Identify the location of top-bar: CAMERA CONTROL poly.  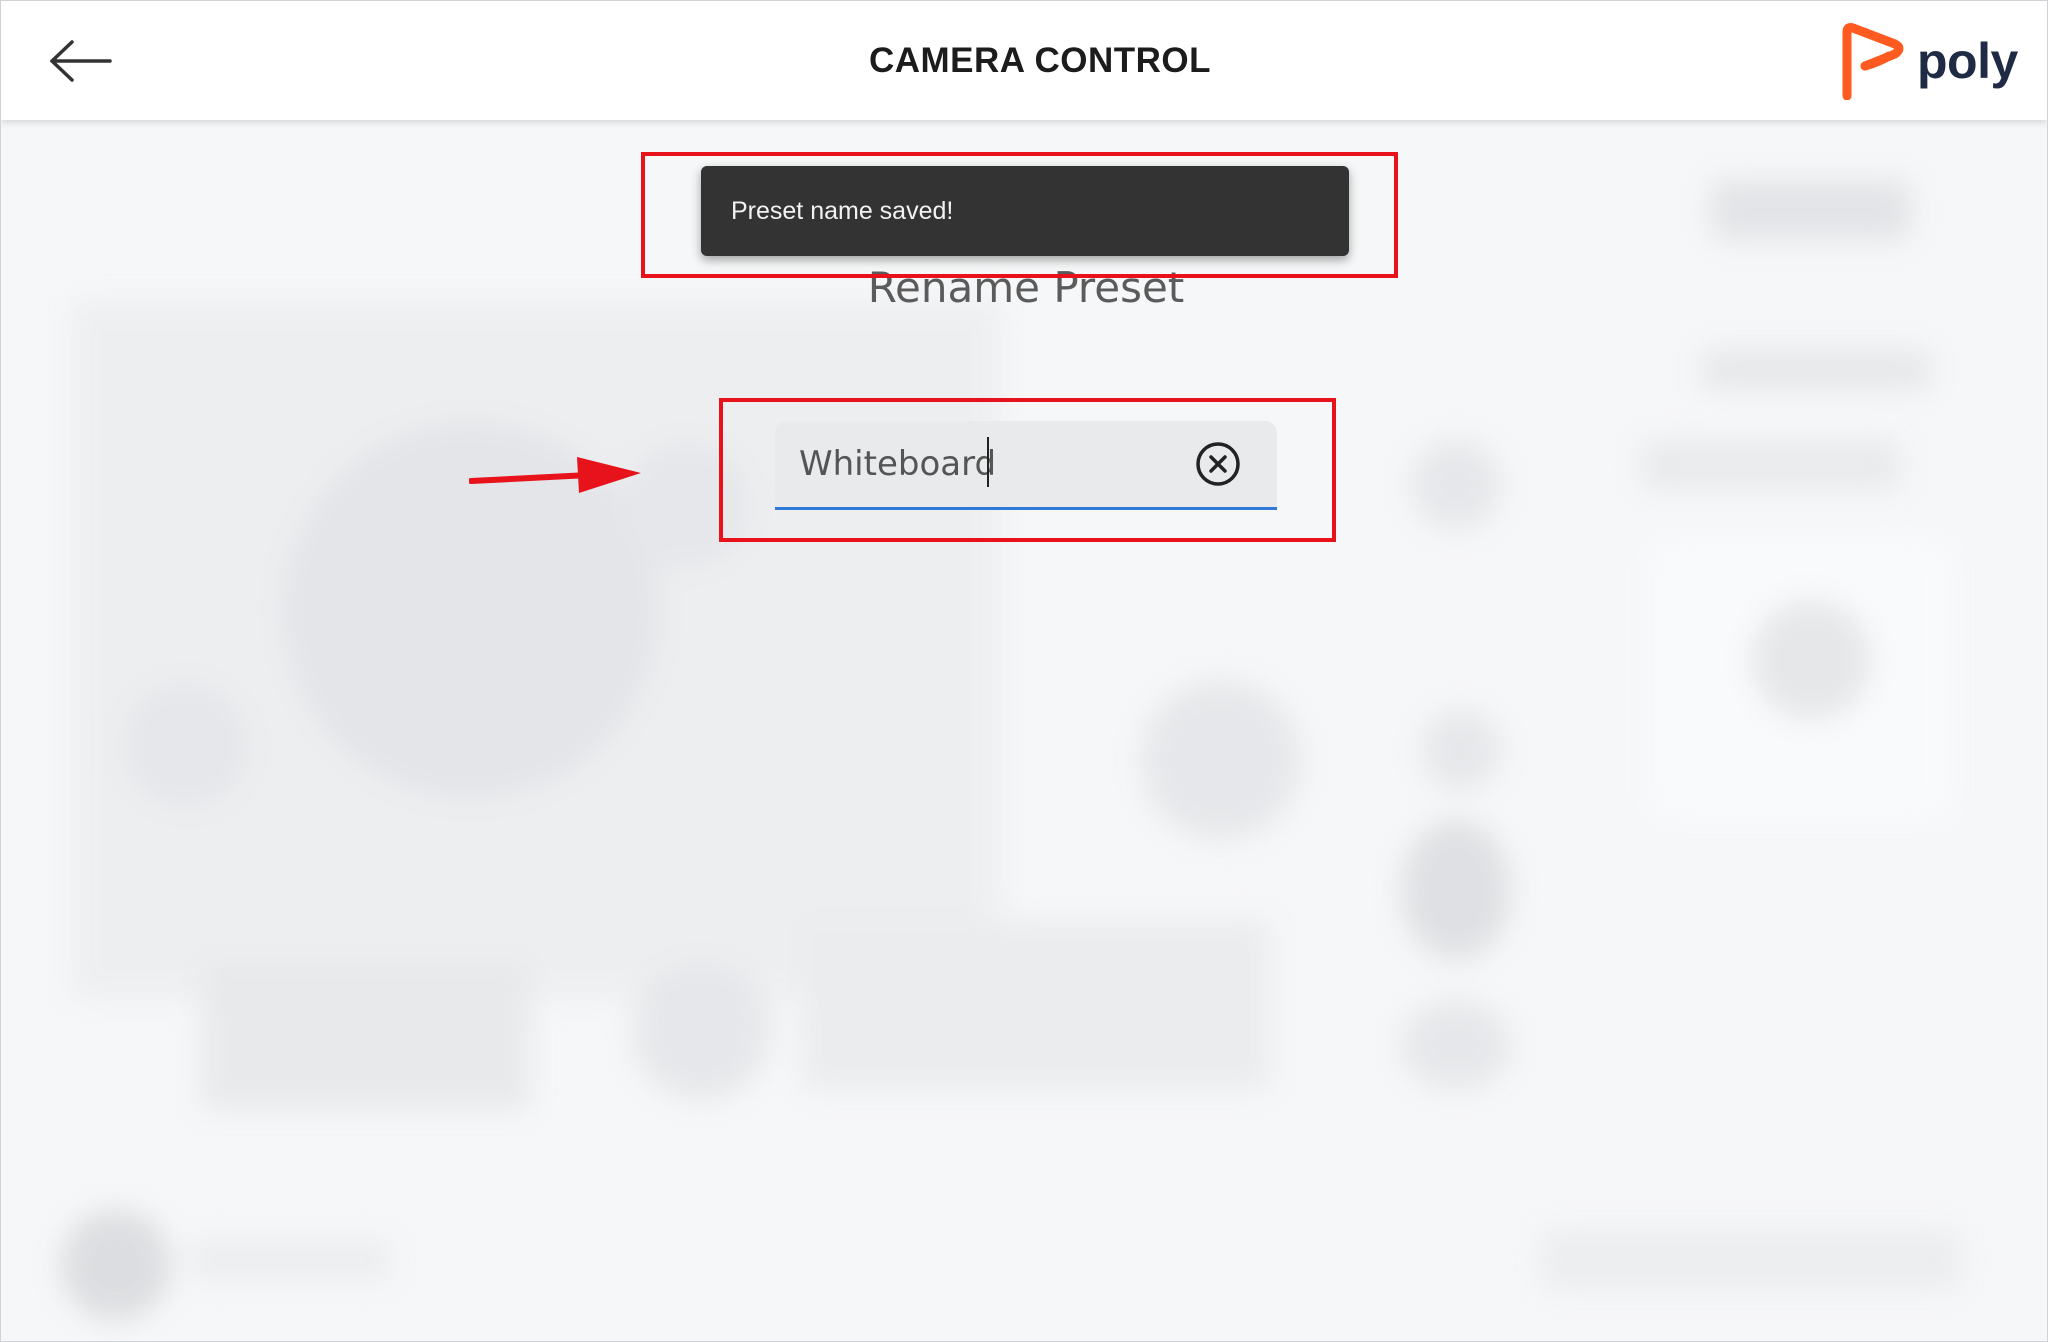
(1024, 60).